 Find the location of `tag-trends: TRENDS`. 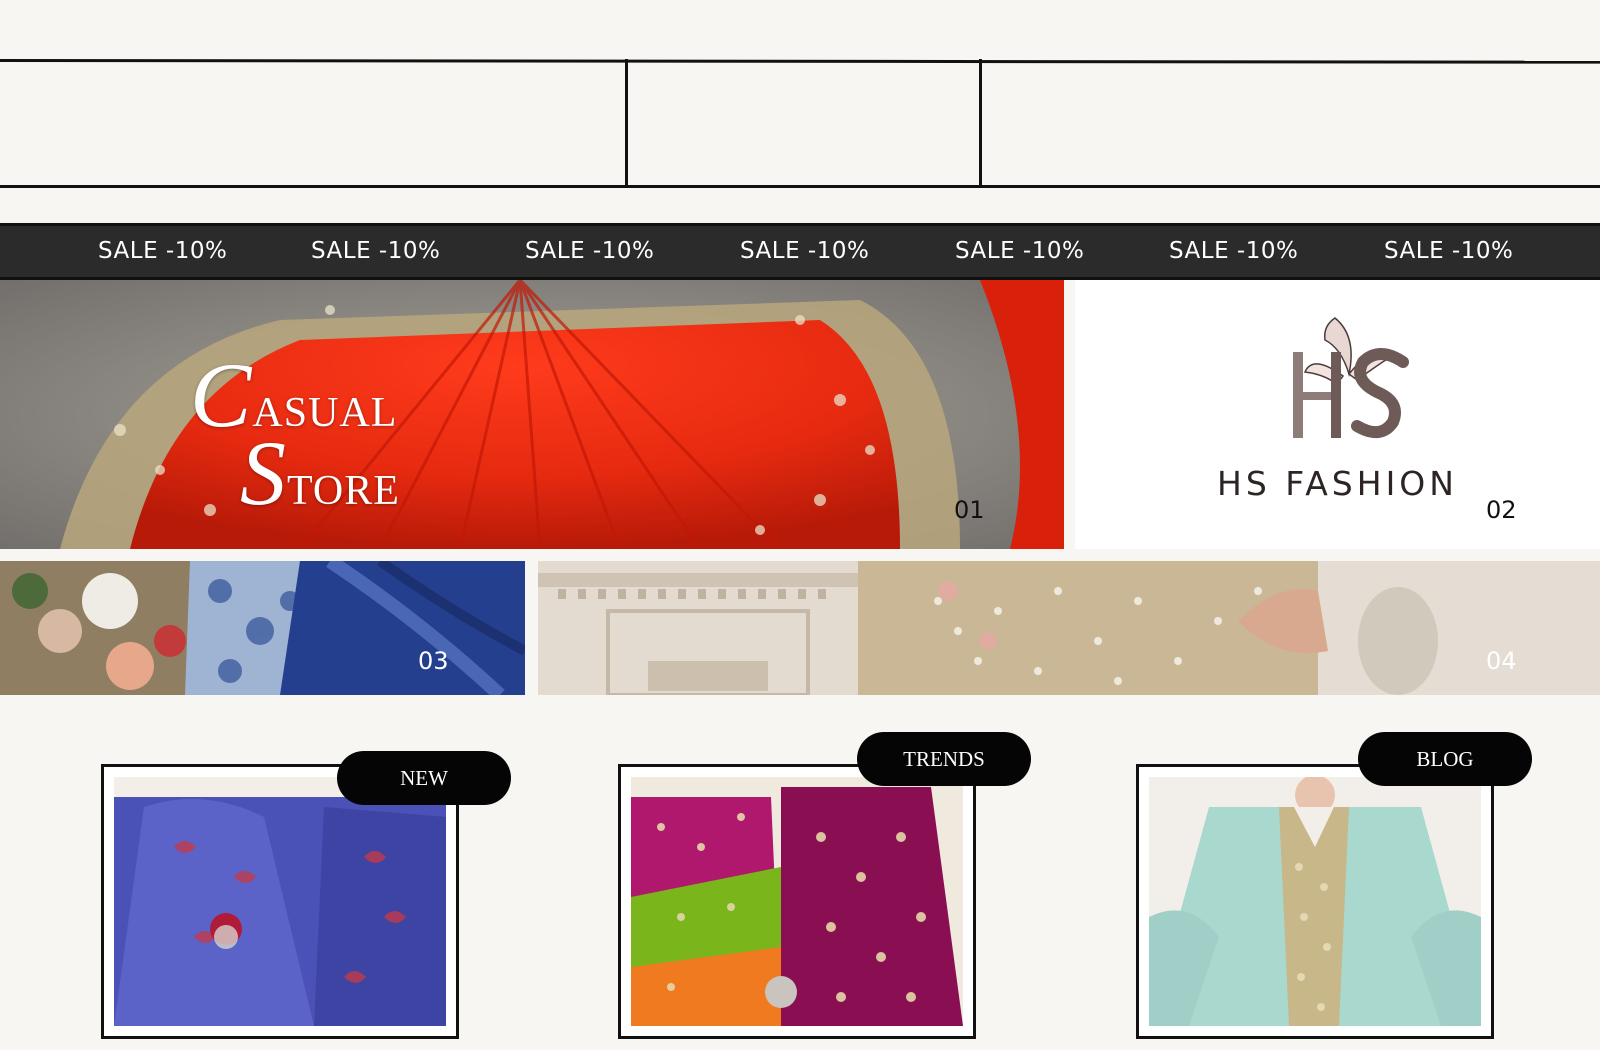

tag-trends: TRENDS is located at coordinates (944, 759).